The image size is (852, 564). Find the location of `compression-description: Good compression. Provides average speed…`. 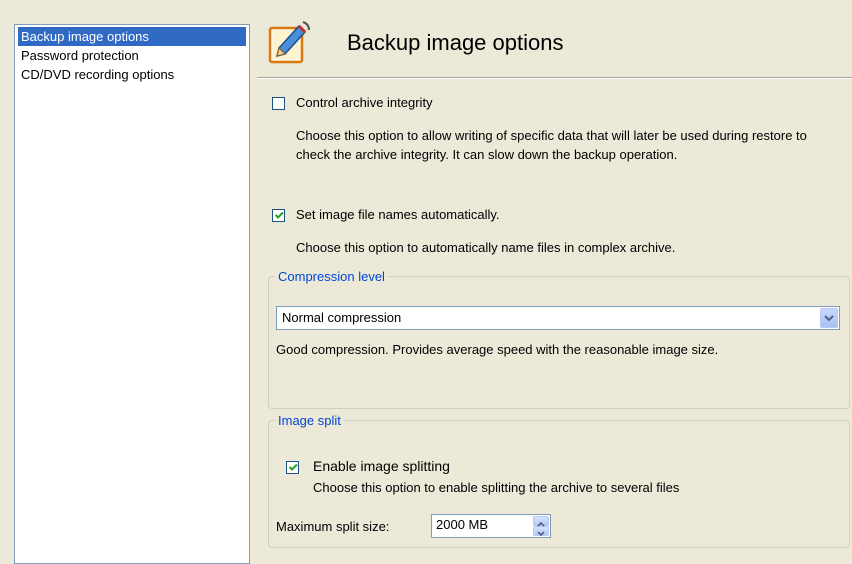

compression-description: Good compression. Provides average speed… is located at coordinates (497, 349).